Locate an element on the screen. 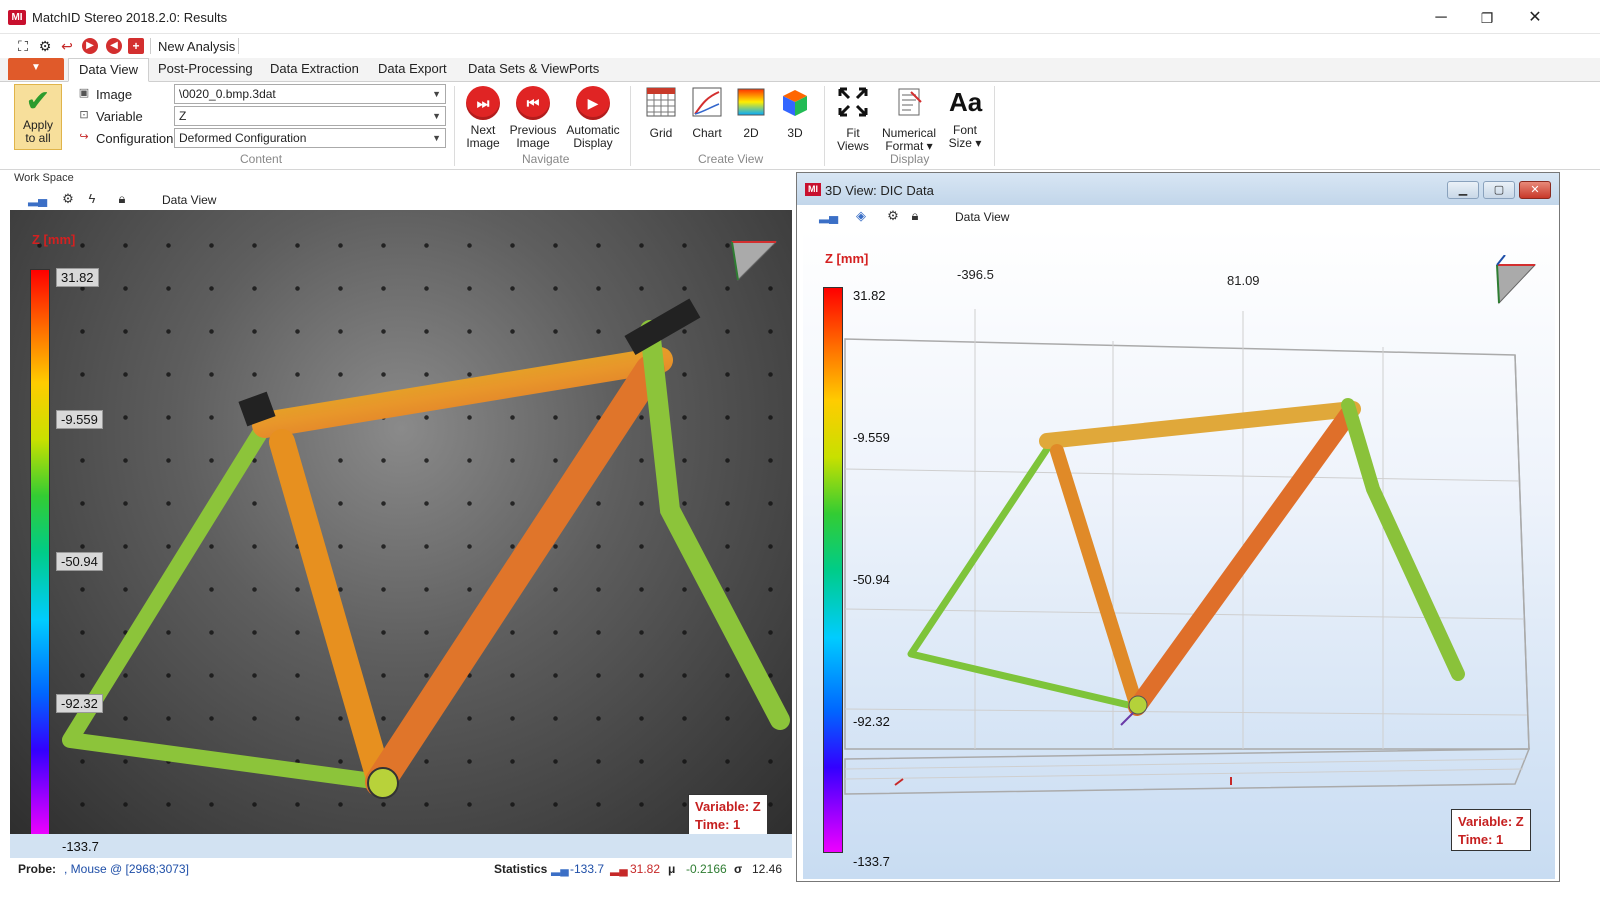  minimize-button: ─ is located at coordinates (1441, 19).